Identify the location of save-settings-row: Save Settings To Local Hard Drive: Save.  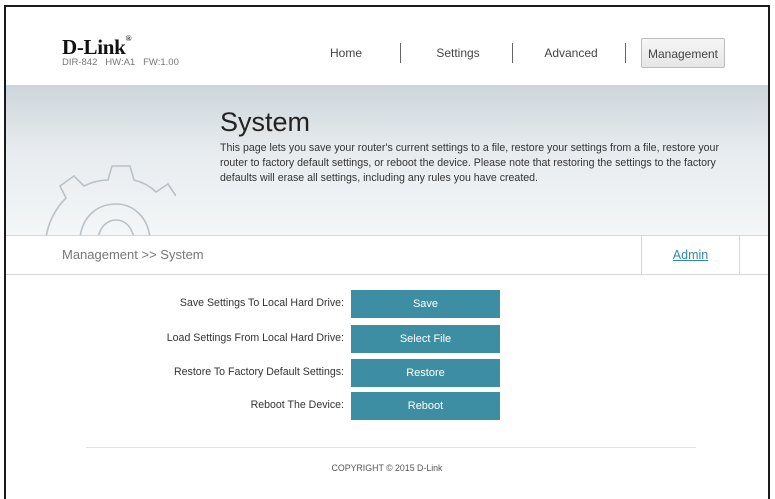
(387, 304).